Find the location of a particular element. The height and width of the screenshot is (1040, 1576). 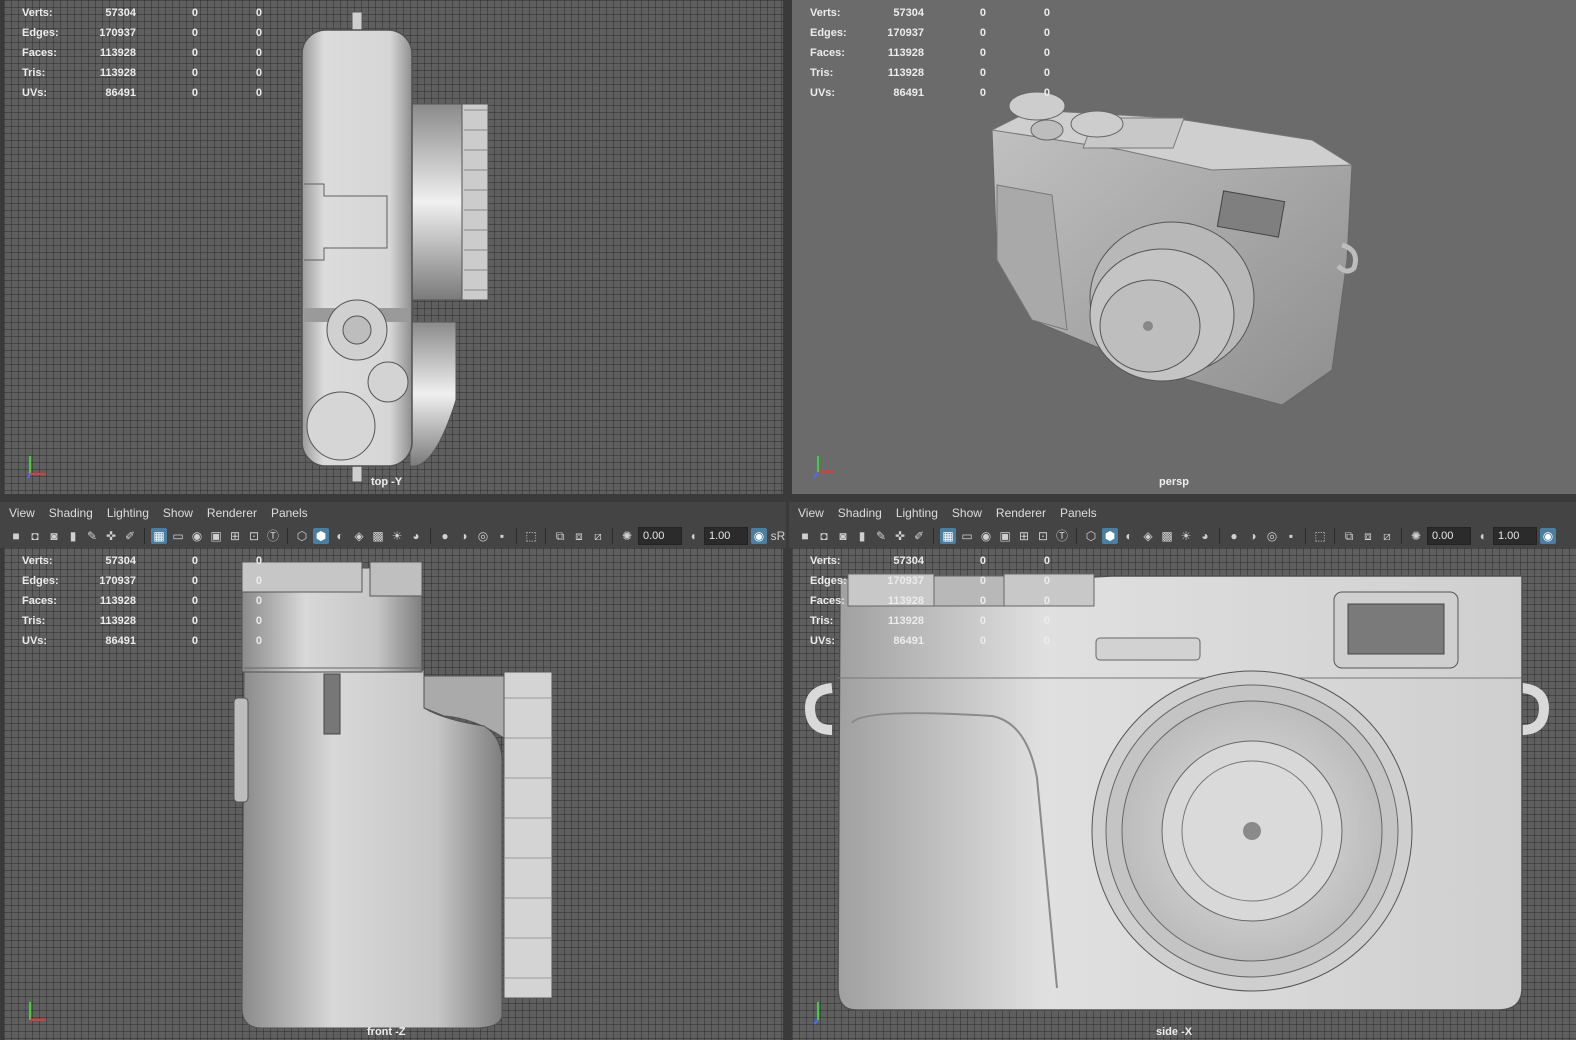

camera-label-front: front -Z is located at coordinates (386, 1032).